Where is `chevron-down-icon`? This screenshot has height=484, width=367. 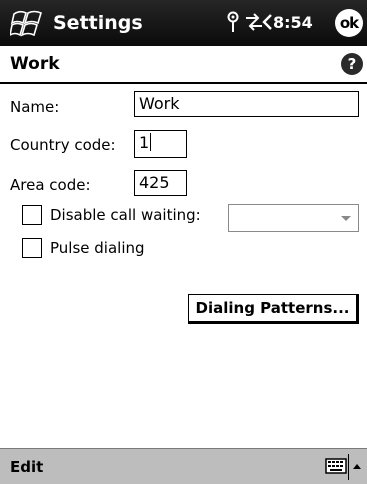
chevron-down-icon is located at coordinates (346, 218).